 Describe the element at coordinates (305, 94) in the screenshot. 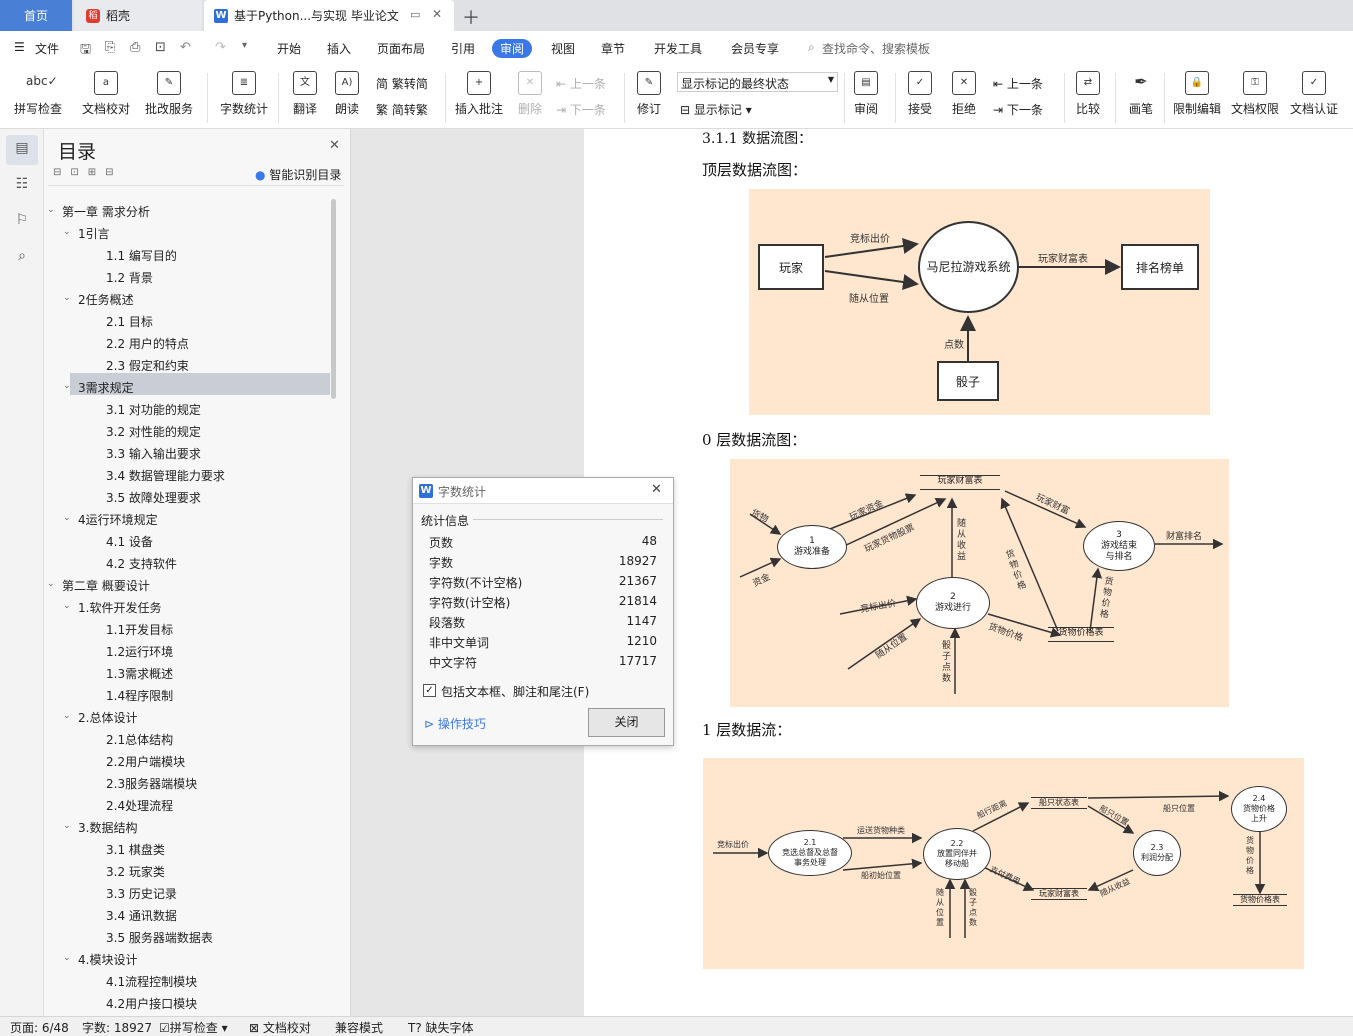

I see `translate-button: 文翻译` at that location.